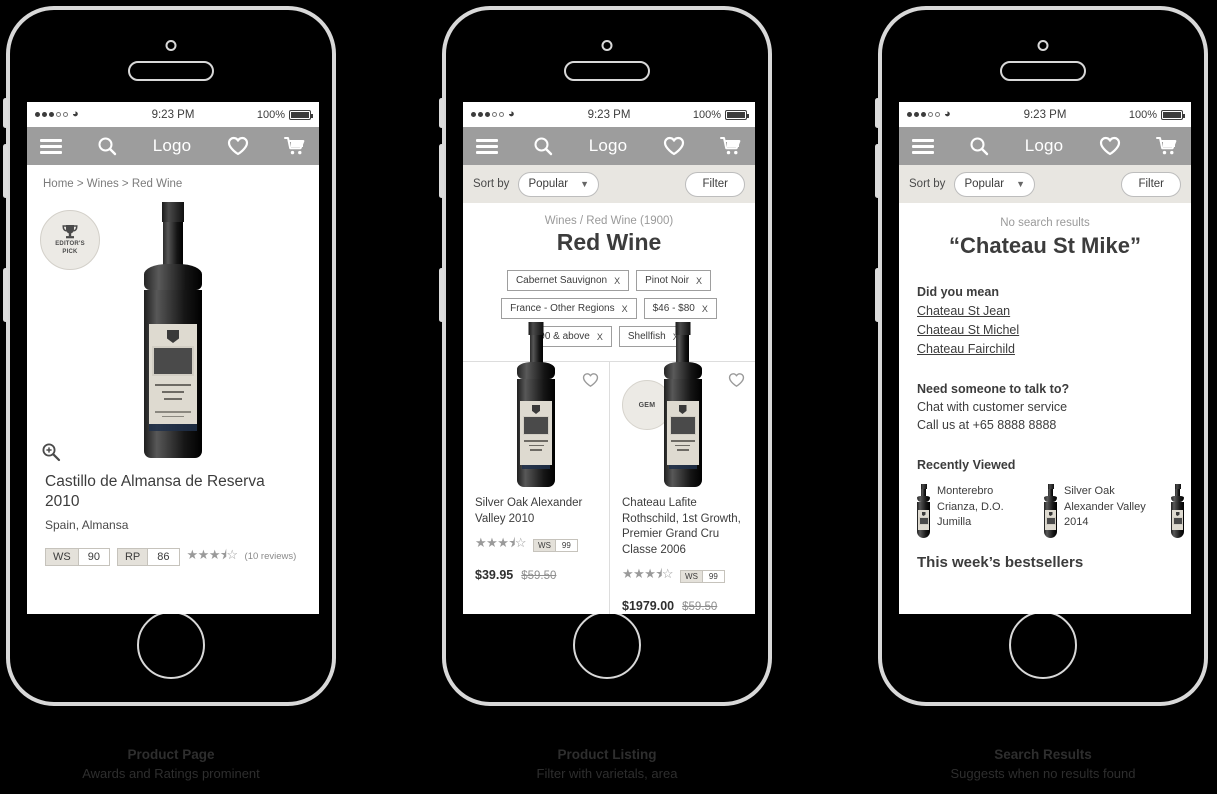 This screenshot has width=1217, height=794. What do you see at coordinates (271, 556) in the screenshot?
I see `review-count: (10 reviews)` at bounding box center [271, 556].